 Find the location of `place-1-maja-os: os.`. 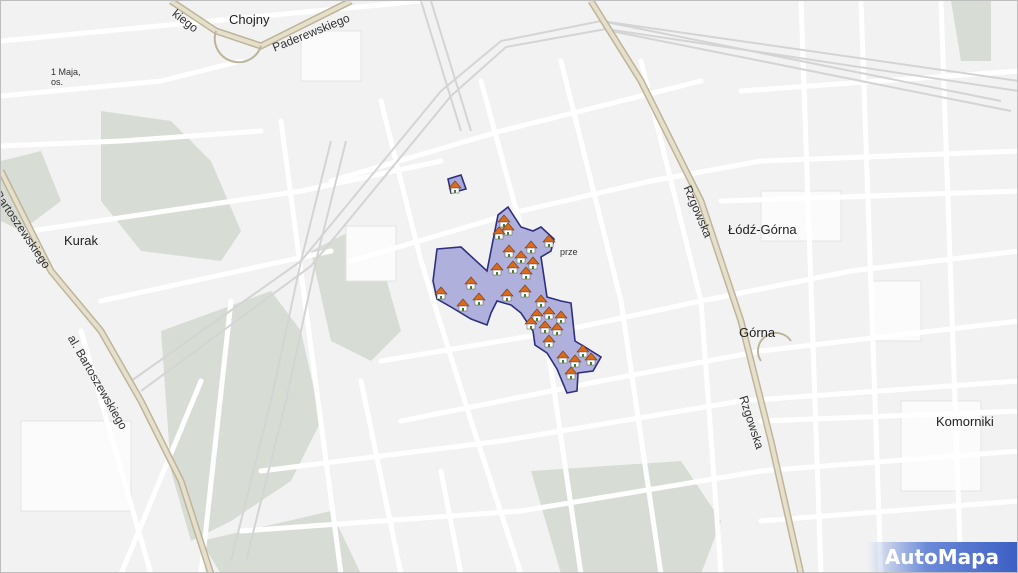

place-1-maja-os: os. is located at coordinates (57, 82).